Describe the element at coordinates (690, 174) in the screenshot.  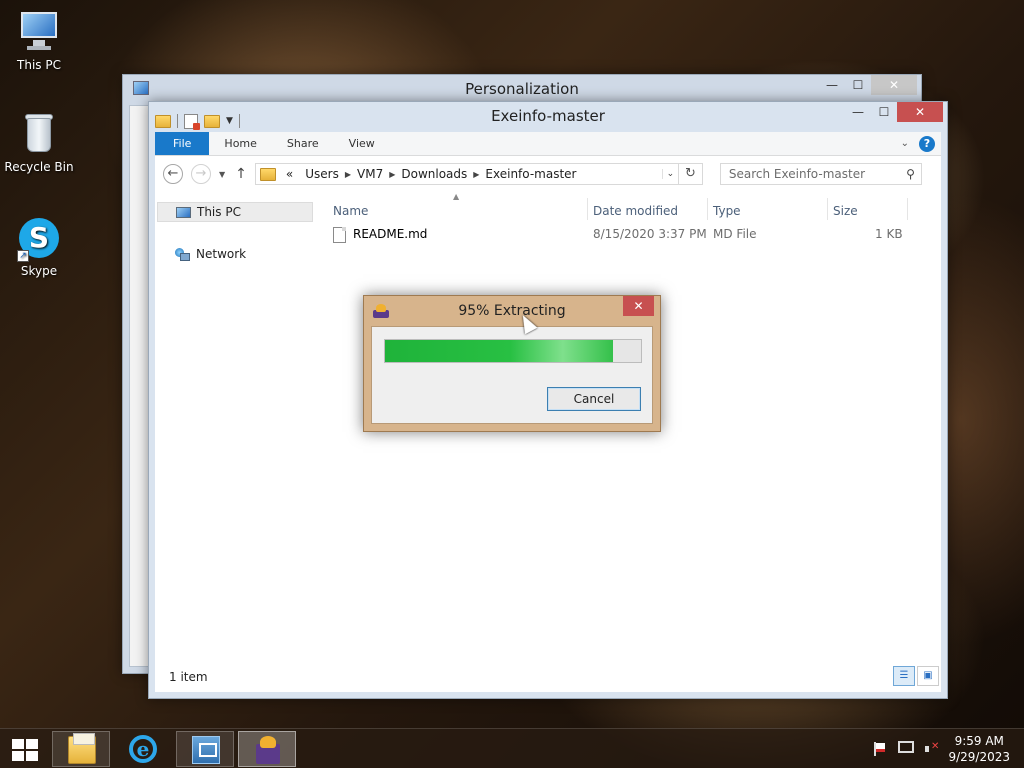
I see `refresh-button: ↻` at that location.